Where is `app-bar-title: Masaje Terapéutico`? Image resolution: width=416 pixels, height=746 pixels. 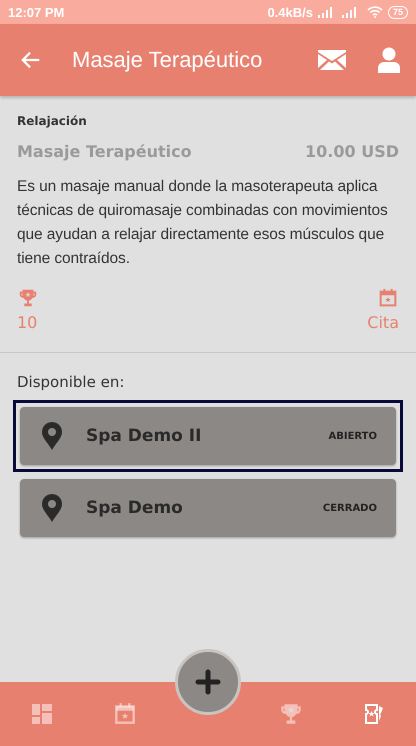
app-bar-title: Masaje Terapéutico is located at coordinates (168, 60).